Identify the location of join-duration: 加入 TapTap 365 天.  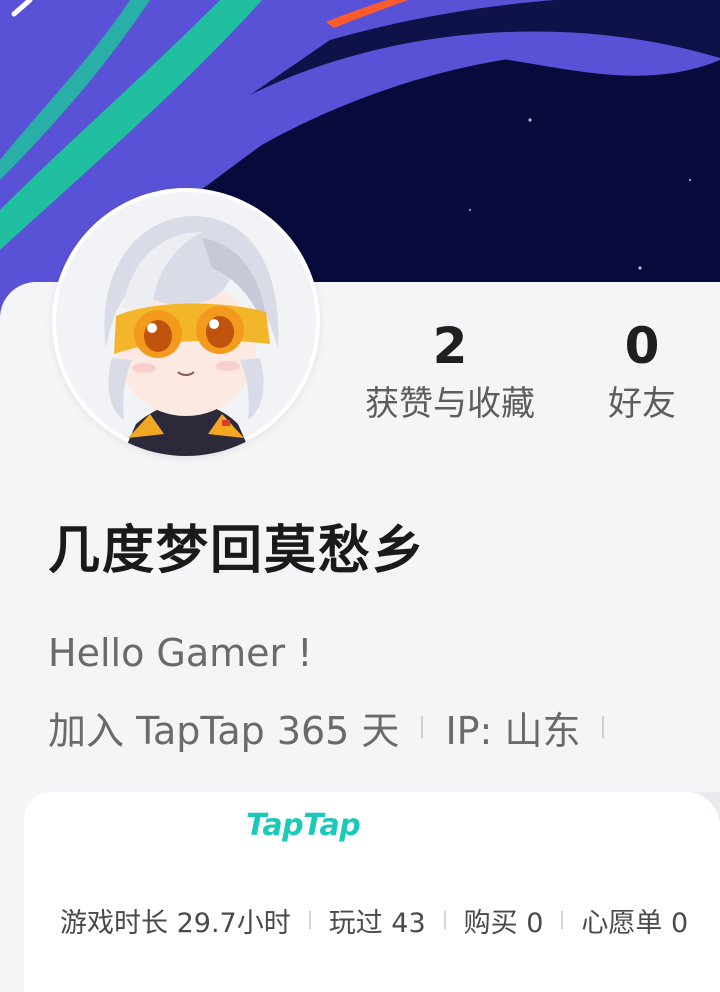
(224, 730).